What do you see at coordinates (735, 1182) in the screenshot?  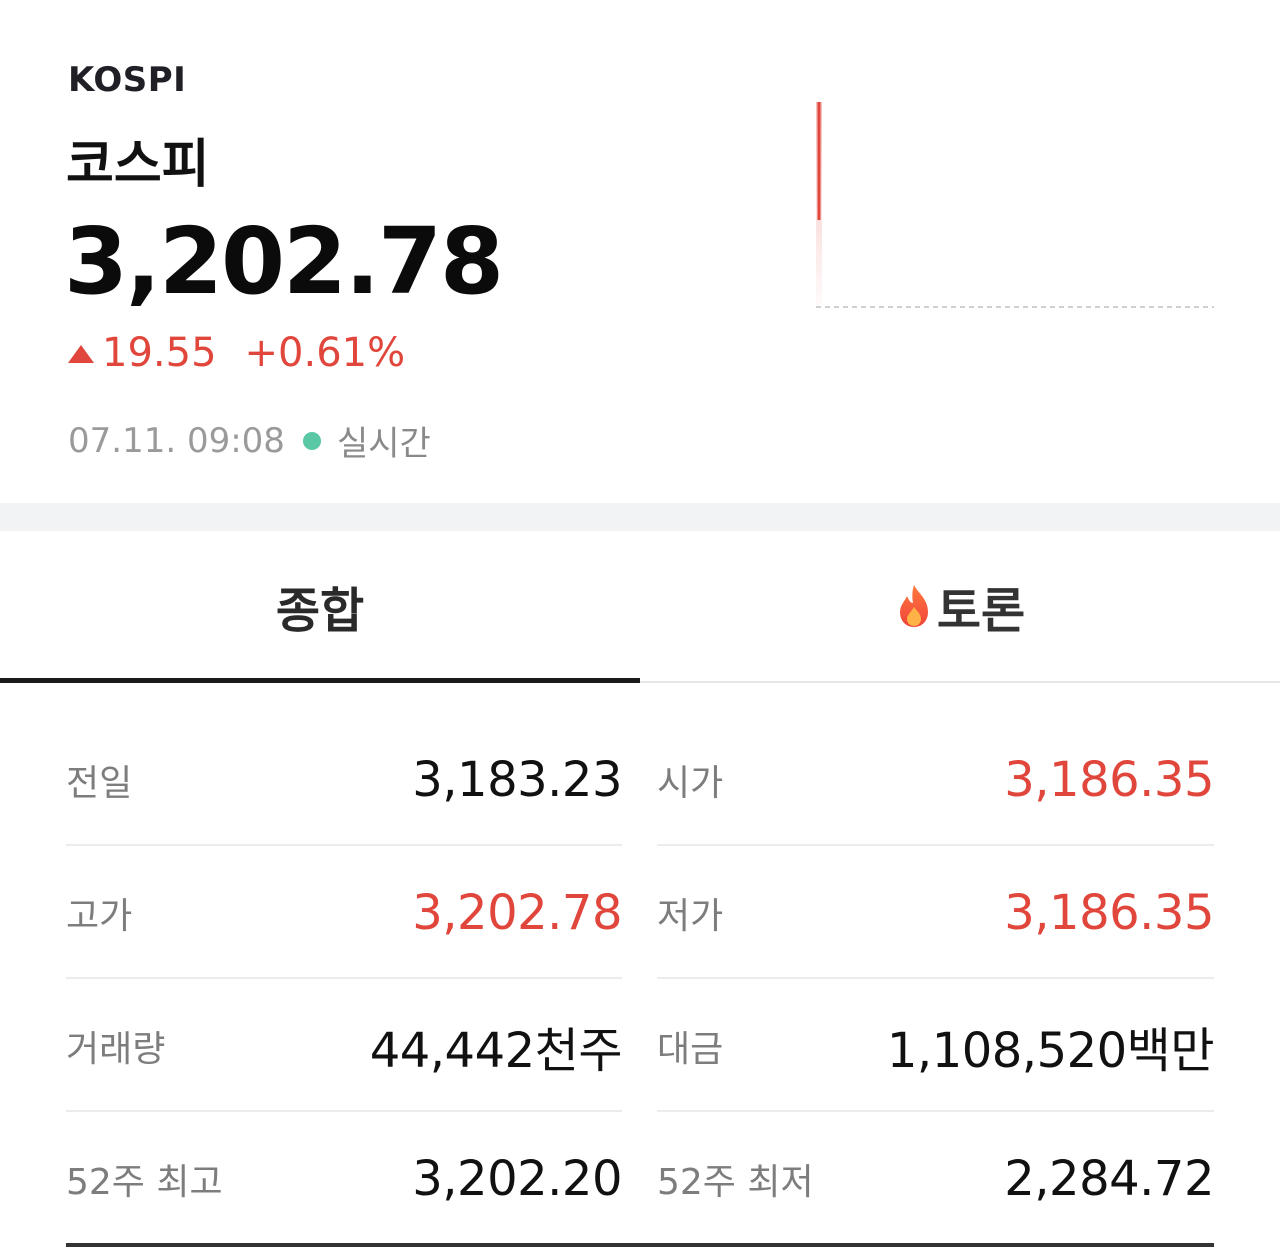 I see `stat-label: 52주 최저` at bounding box center [735, 1182].